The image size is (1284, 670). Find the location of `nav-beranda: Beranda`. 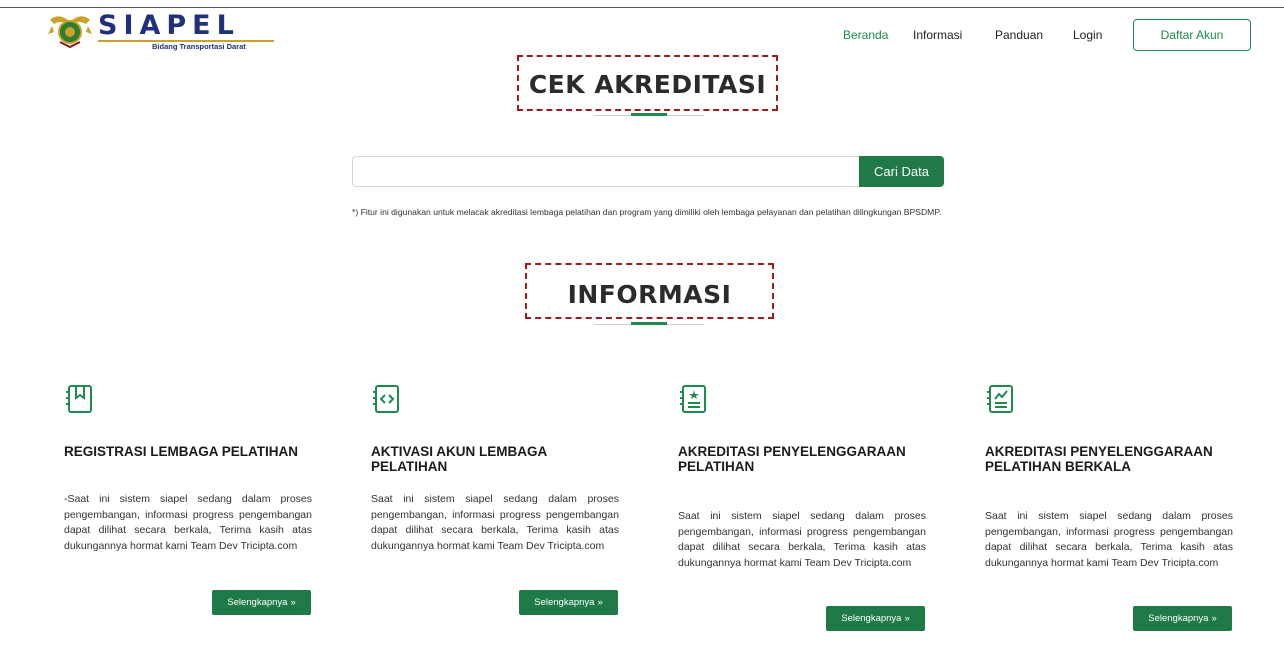

nav-beranda: Beranda is located at coordinates (865, 35).